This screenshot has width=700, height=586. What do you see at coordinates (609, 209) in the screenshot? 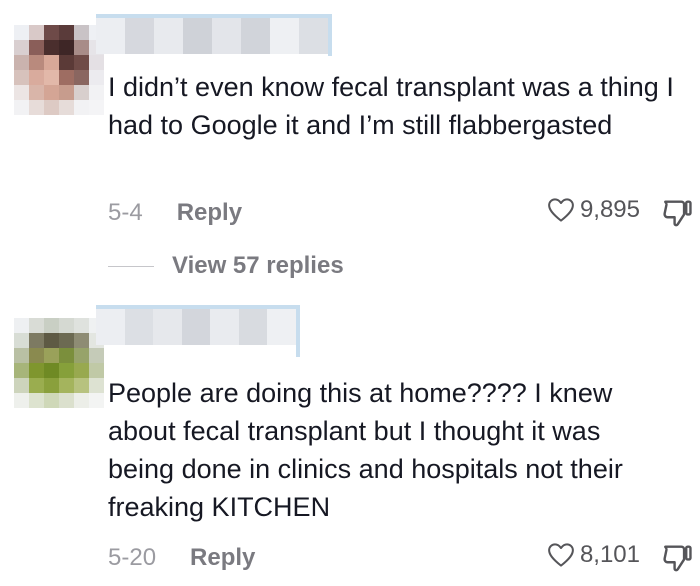
I see `like-count: 9,895` at bounding box center [609, 209].